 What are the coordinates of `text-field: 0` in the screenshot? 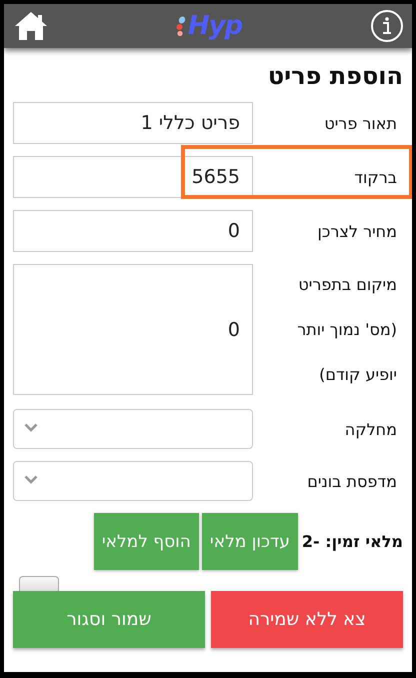 It's located at (133, 231).